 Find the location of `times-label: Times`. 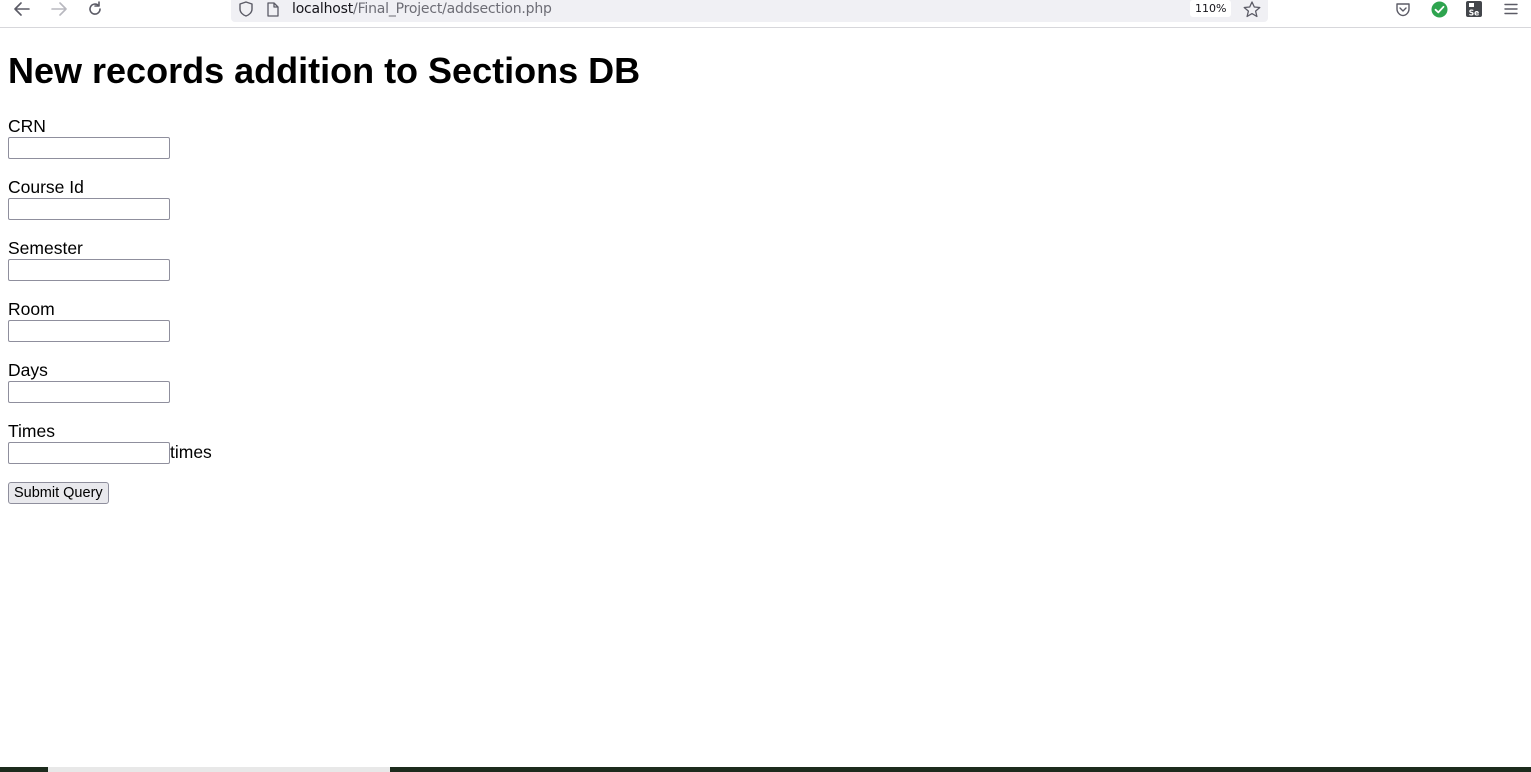

times-label: Times is located at coordinates (31, 431).